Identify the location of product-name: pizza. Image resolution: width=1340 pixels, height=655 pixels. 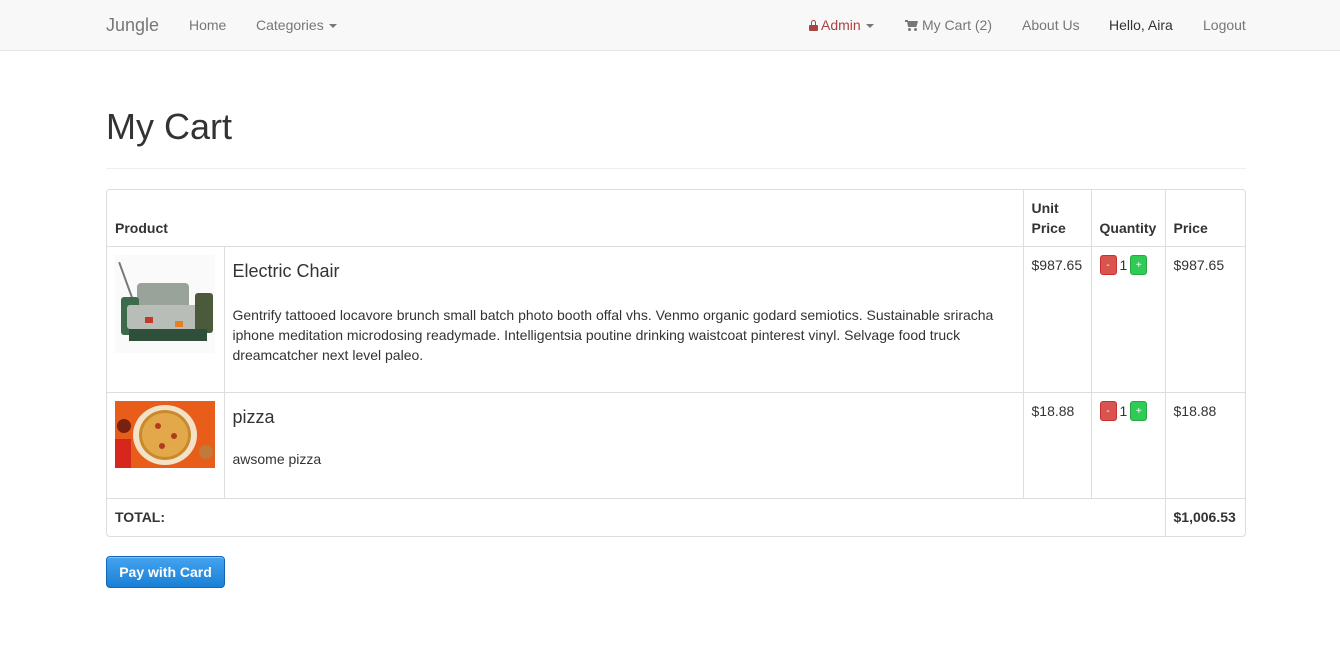
(253, 417).